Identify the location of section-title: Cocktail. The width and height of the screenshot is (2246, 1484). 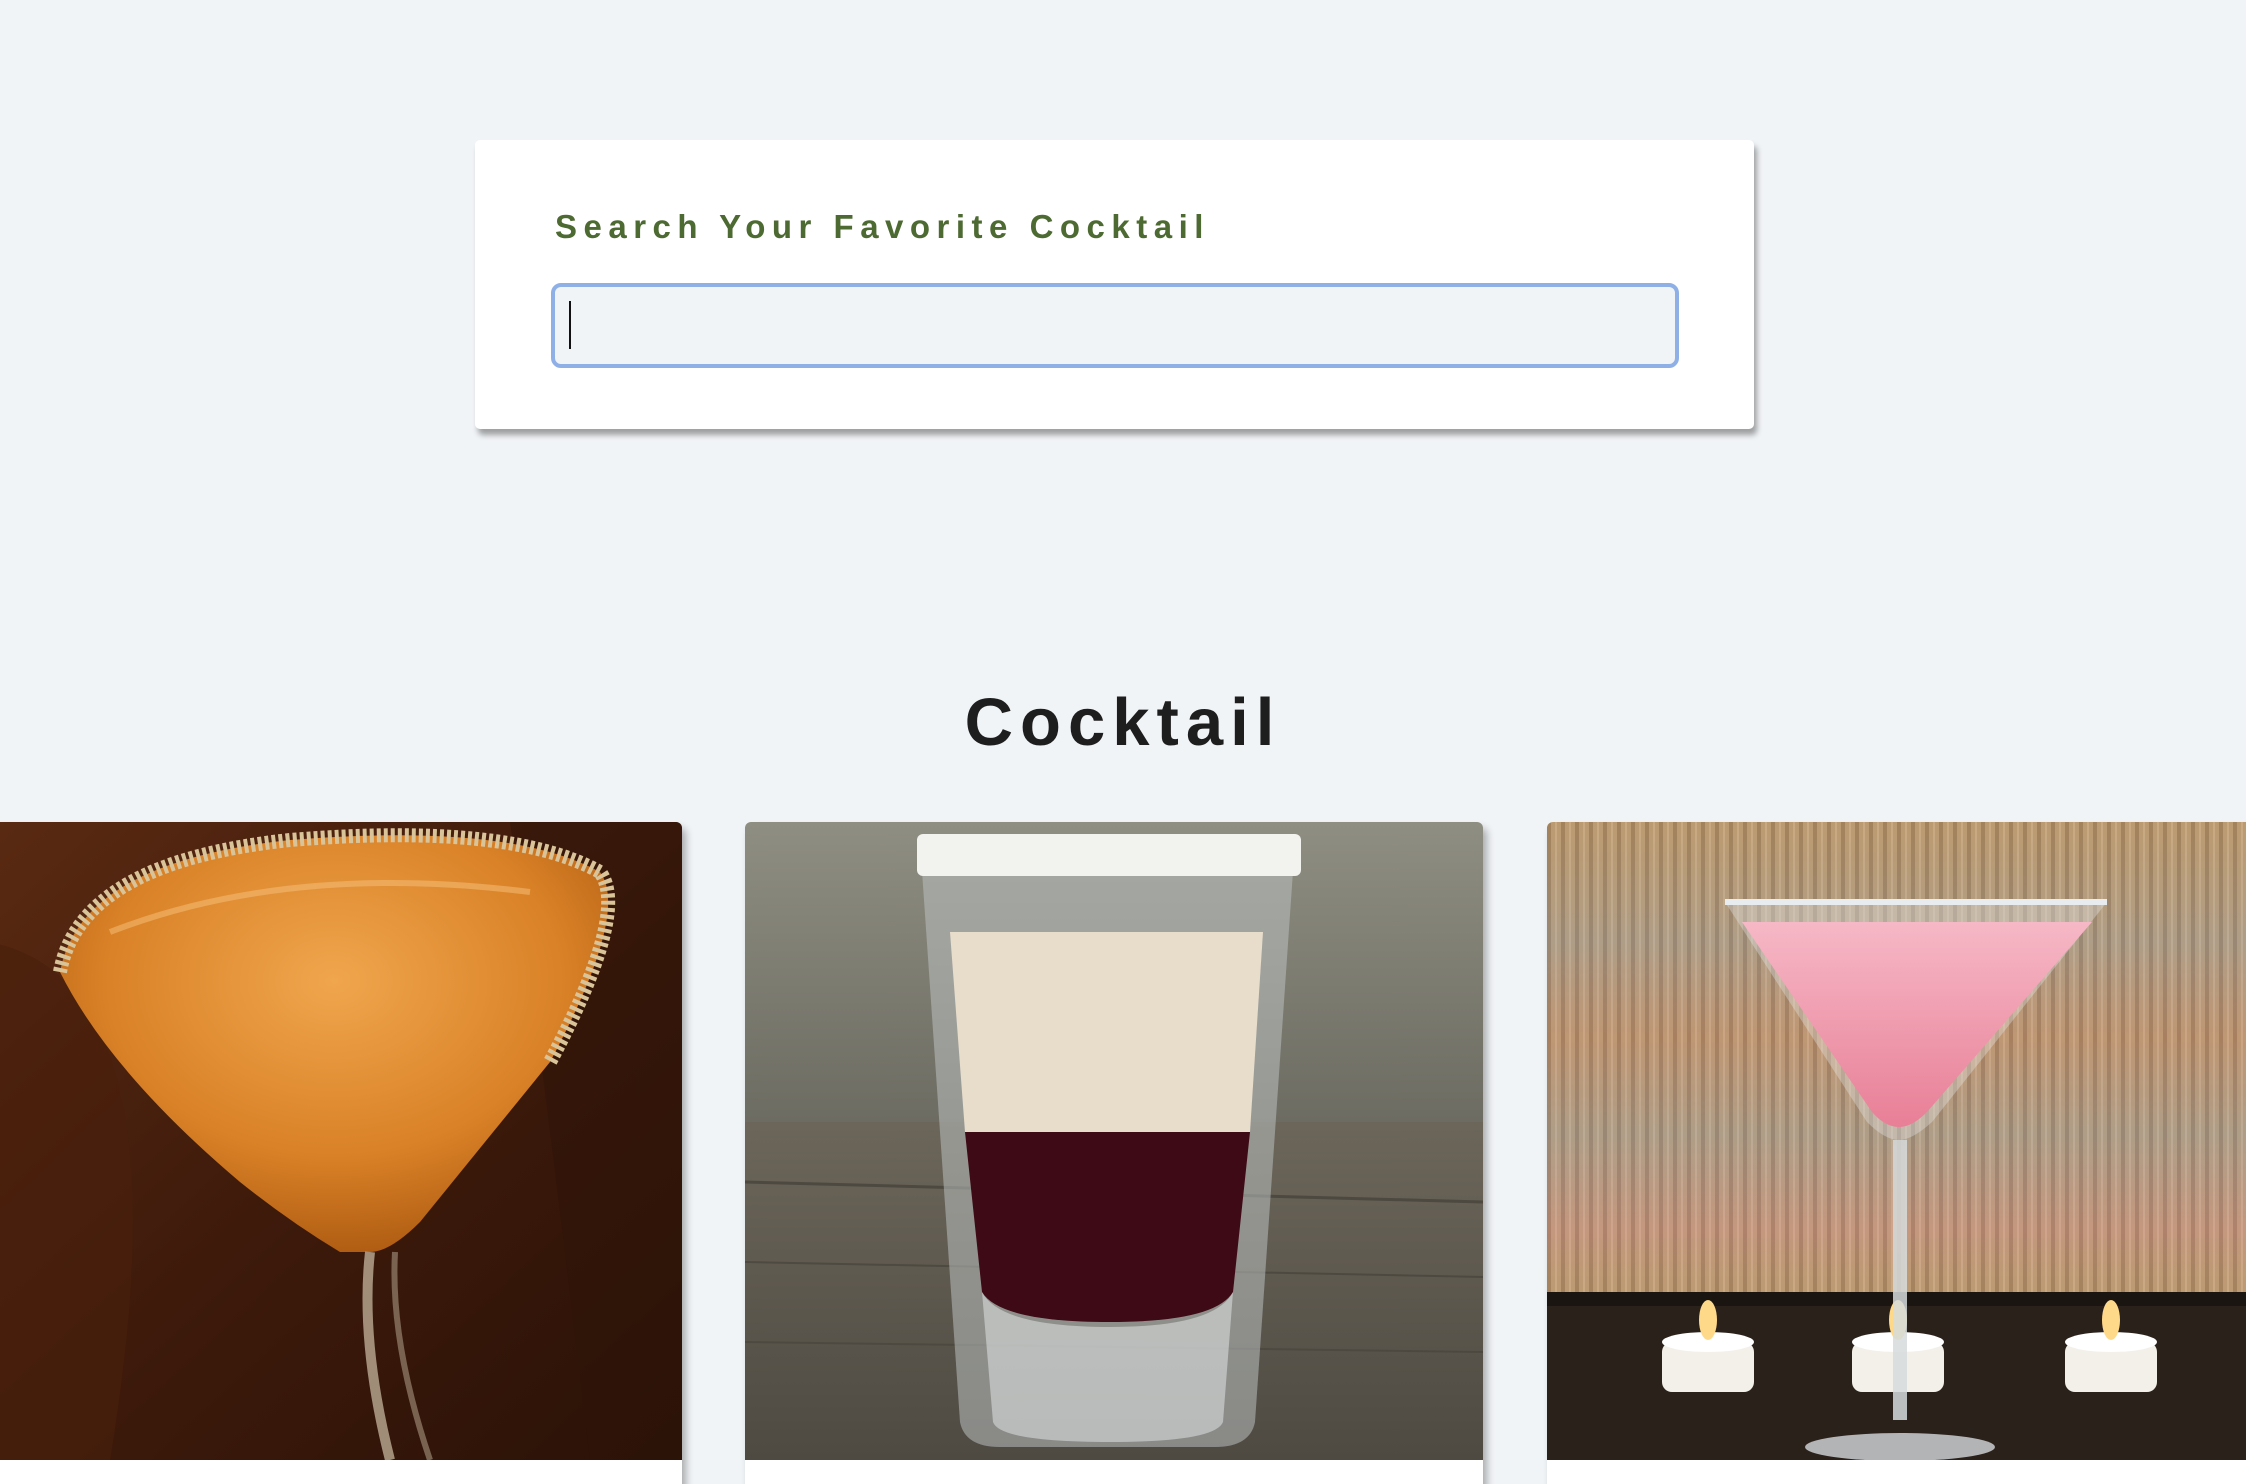
(1123, 722).